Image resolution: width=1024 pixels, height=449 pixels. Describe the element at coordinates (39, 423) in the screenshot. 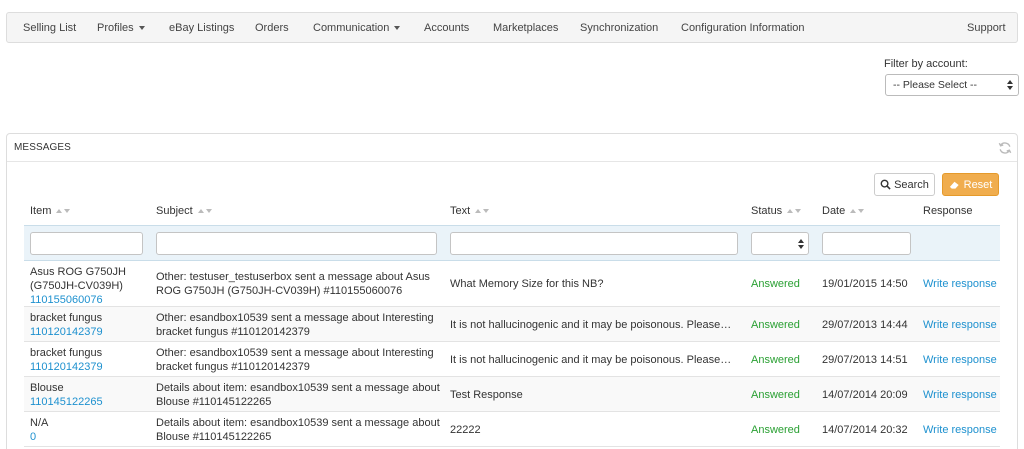

I see `item-name: N/A` at that location.